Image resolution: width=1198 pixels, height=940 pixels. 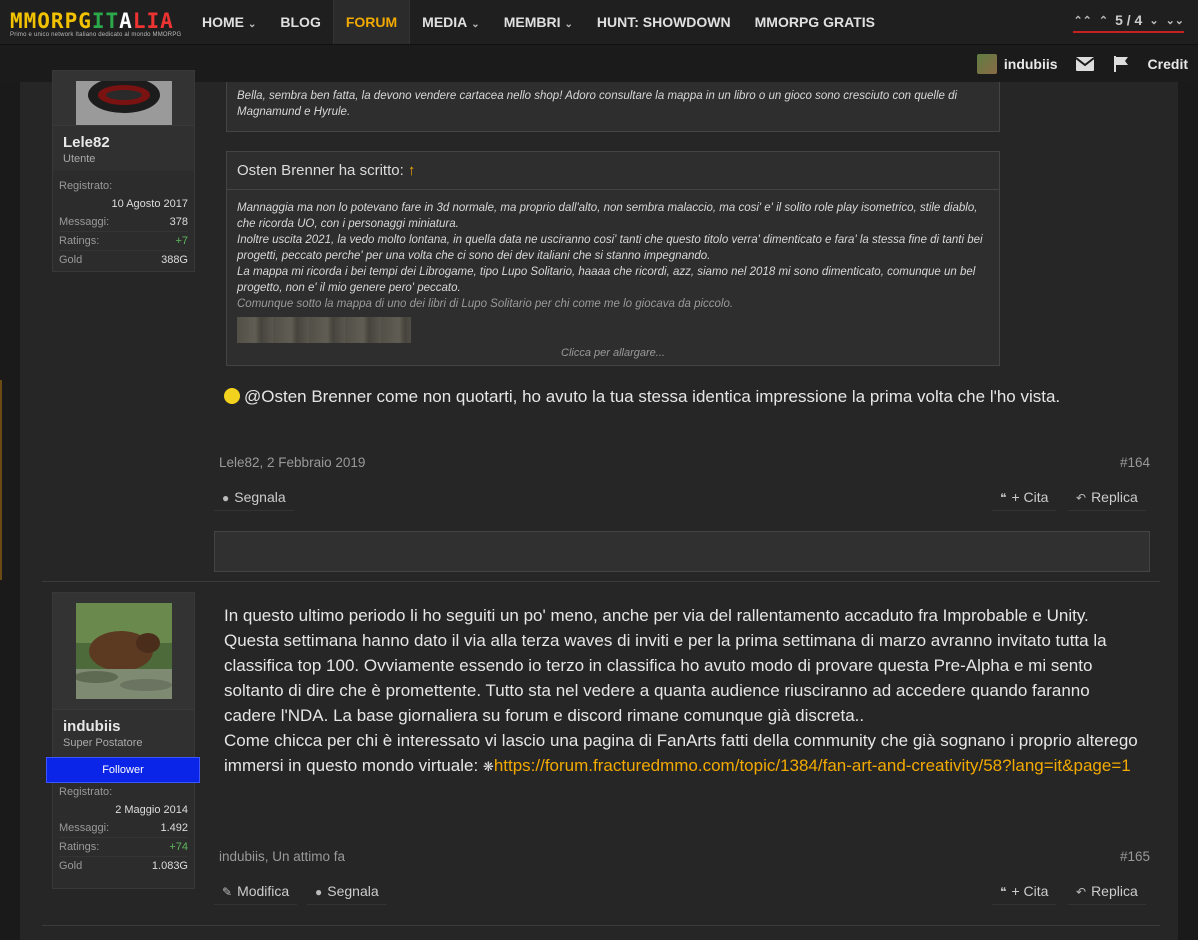 I want to click on chevron-double-down-icon: ⌄⌄, so click(x=1175, y=20).